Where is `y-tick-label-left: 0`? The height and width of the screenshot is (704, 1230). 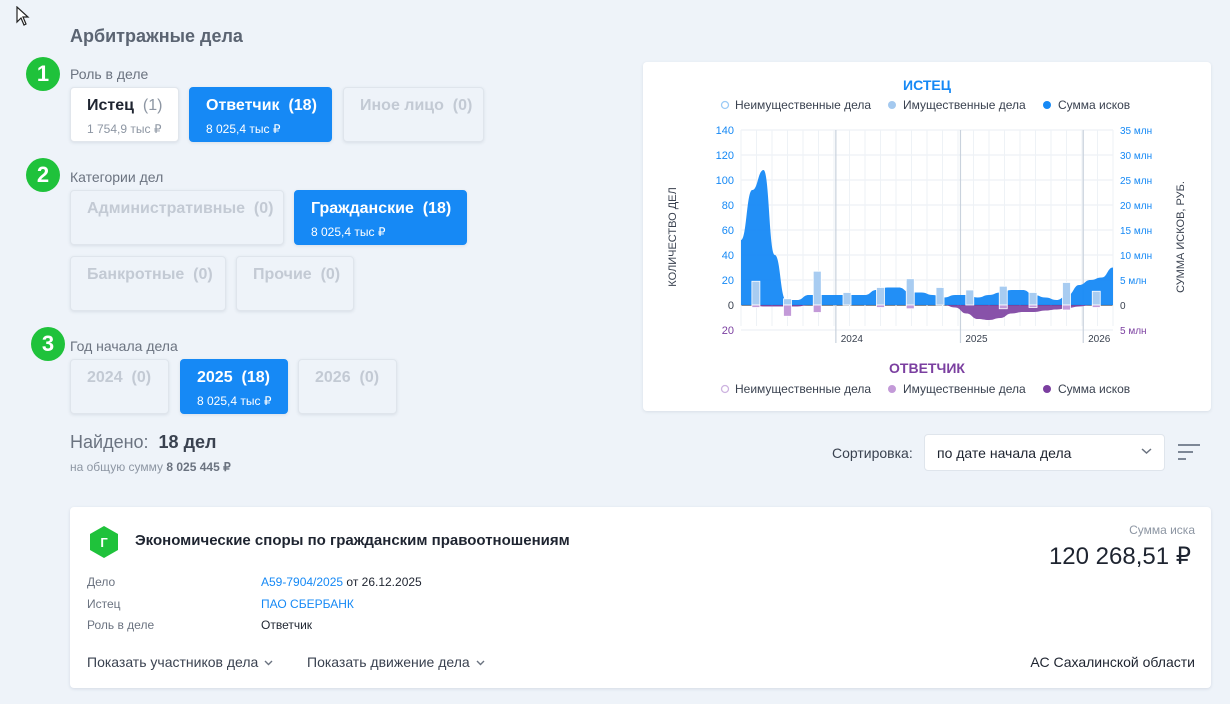
y-tick-label-left: 0 is located at coordinates (731, 306).